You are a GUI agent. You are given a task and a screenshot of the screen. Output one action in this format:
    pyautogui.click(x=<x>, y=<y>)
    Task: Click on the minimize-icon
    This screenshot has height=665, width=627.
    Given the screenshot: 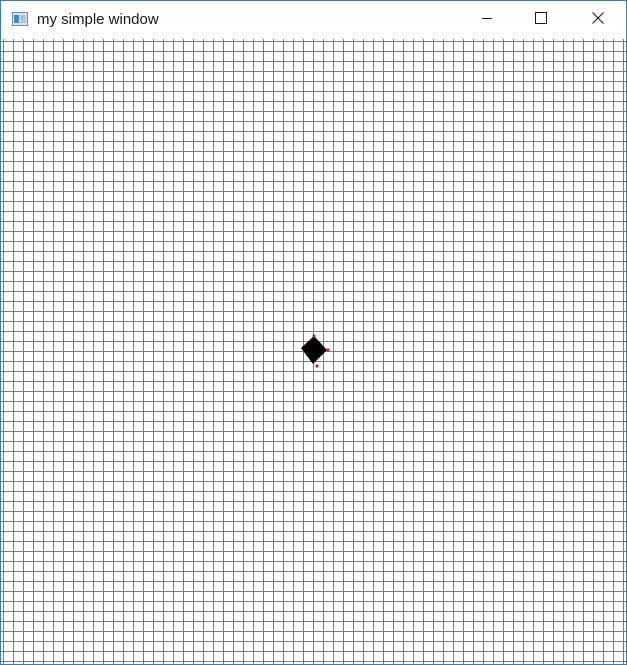 What is the action you would take?
    pyautogui.click(x=487, y=20)
    